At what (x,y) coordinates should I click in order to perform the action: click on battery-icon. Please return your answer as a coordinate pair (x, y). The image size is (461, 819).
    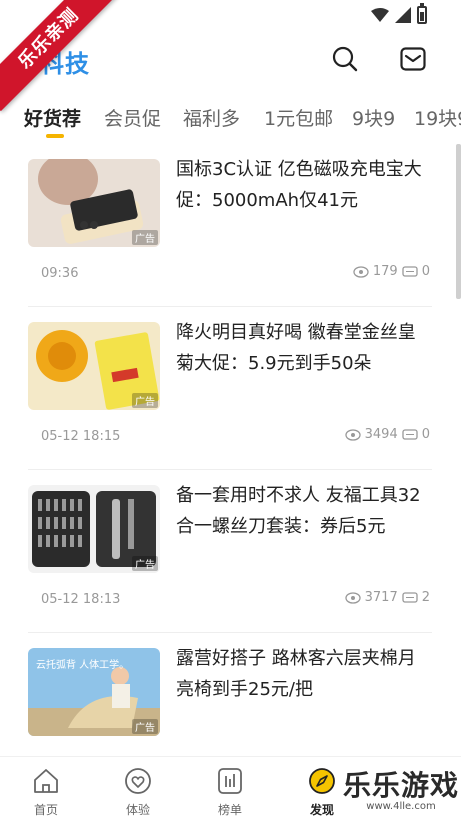
    Looking at the image, I should click on (422, 13).